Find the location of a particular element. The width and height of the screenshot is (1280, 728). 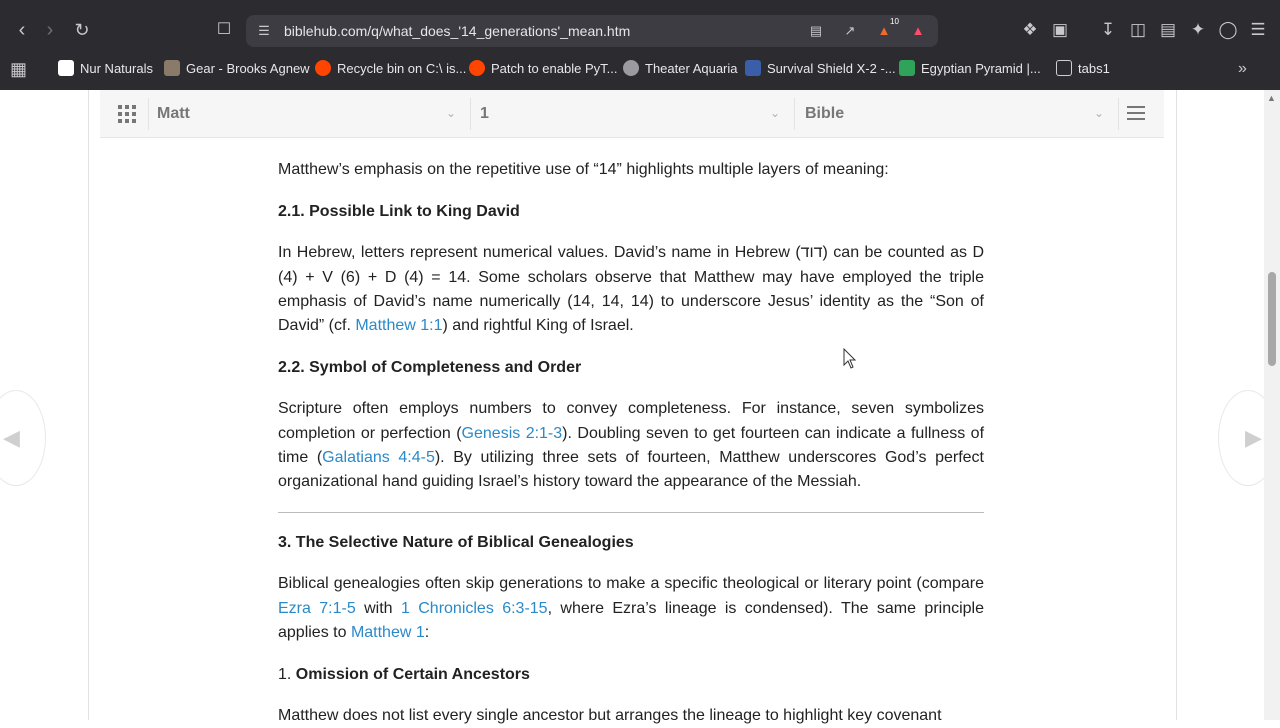

shields-badge: 10 is located at coordinates (894, 21).